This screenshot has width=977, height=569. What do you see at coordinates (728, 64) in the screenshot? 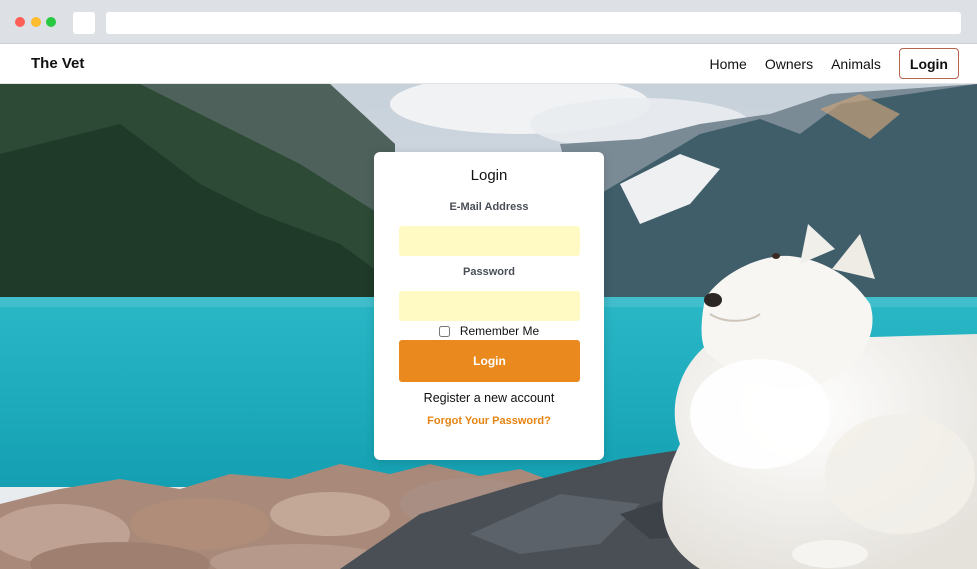
I see `nav-link-home: Home` at bounding box center [728, 64].